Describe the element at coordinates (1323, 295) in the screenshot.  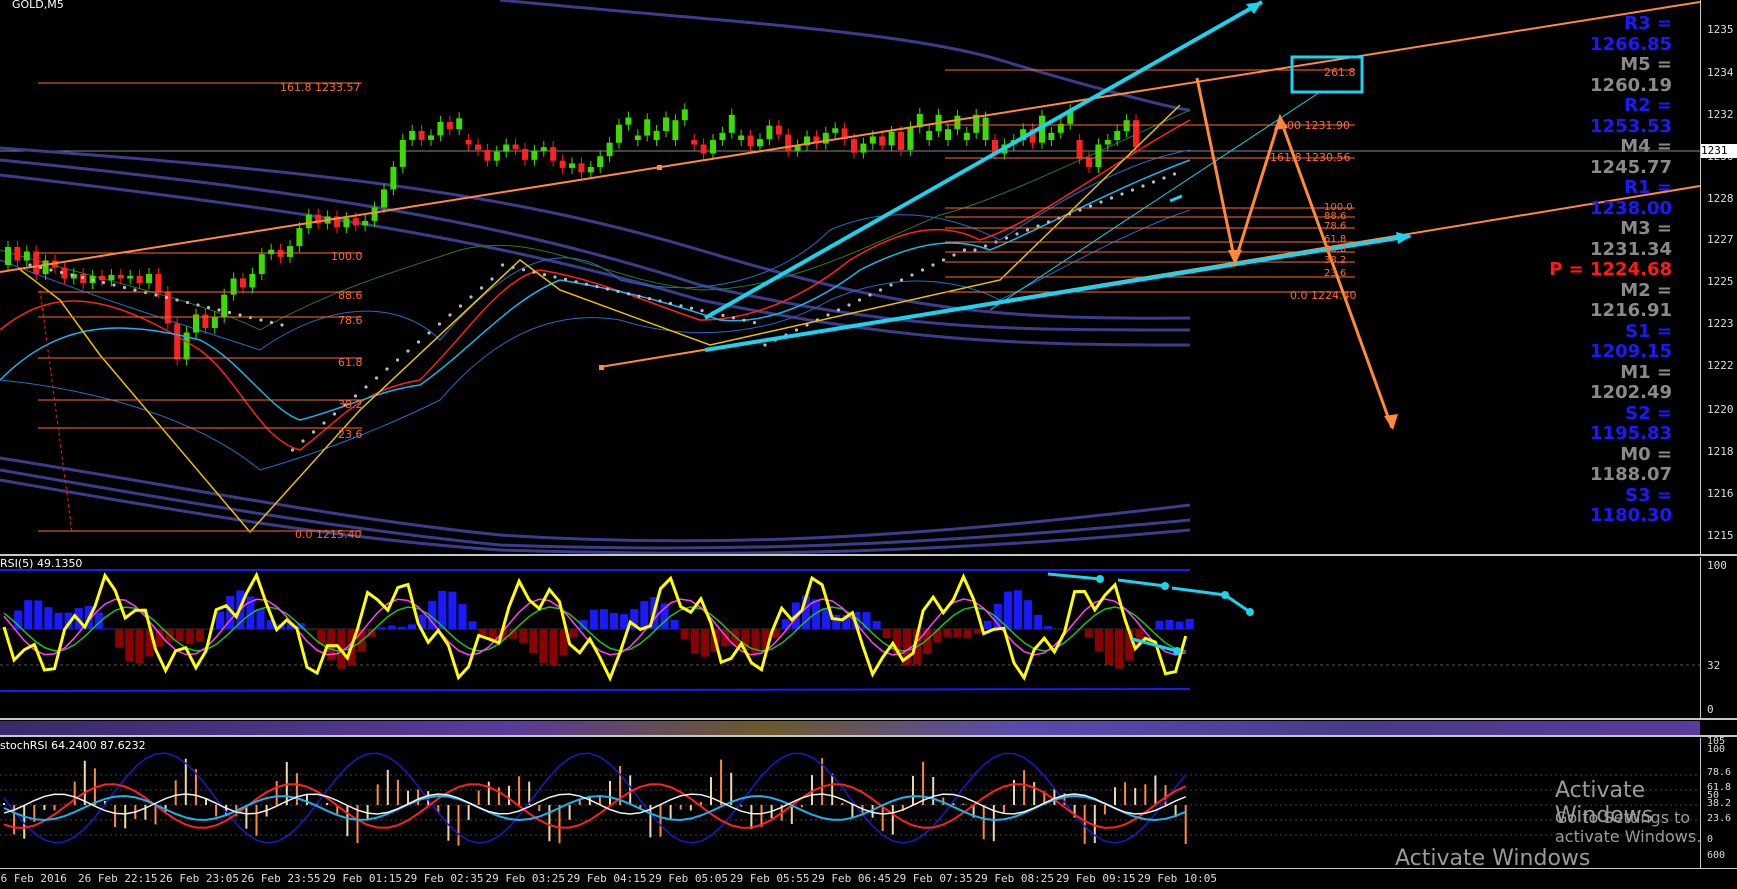
I see `fib-label-right: 0.0 1224.40` at that location.